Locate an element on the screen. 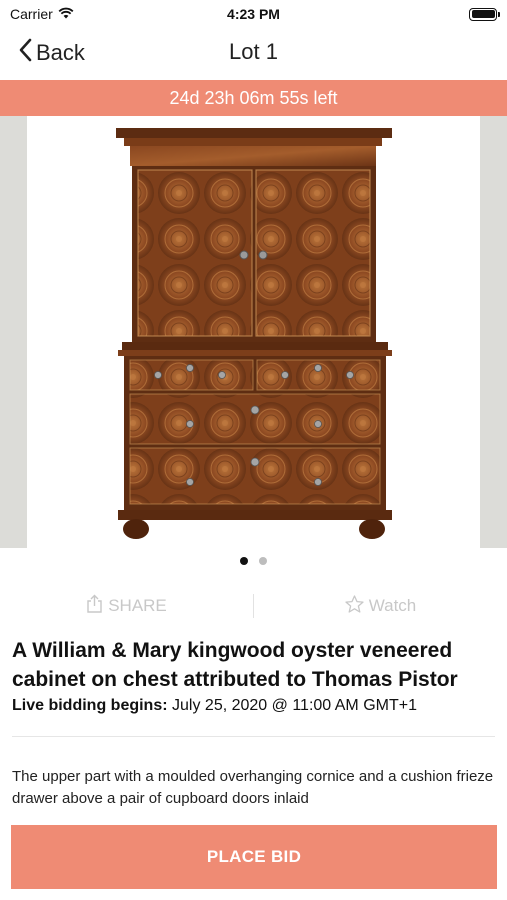 This screenshot has height=900, width=507. status-time: 4:23 PM is located at coordinates (253, 14).